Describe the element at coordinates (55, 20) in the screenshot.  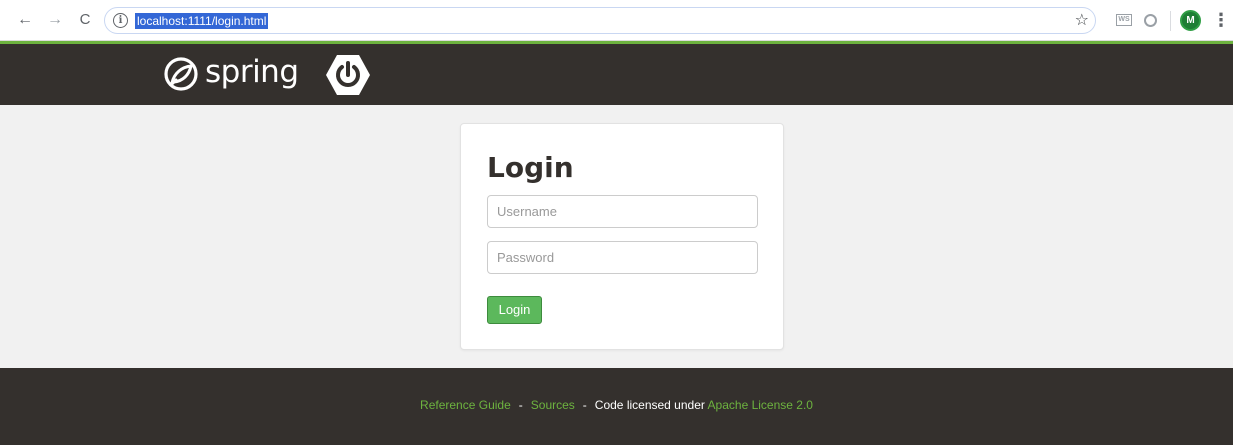
I see `forward-arrow-icon: →` at that location.